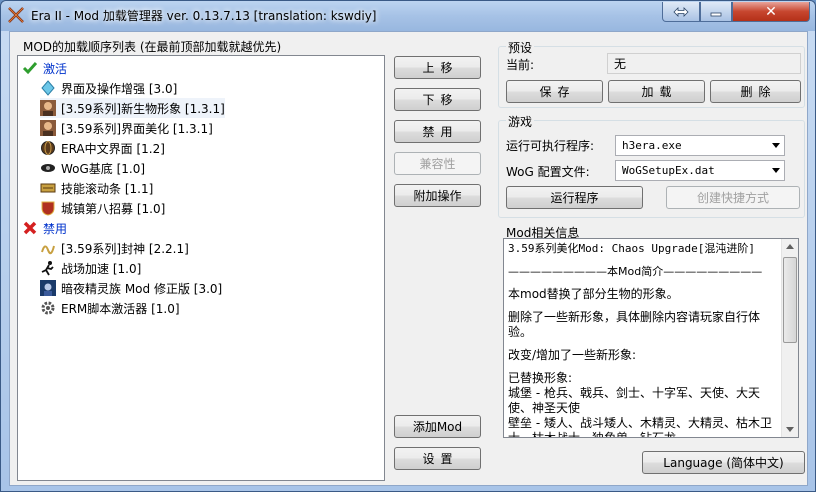 The width and height of the screenshot is (816, 492). What do you see at coordinates (16, 15) in the screenshot?
I see `crossed-swords-icon` at bounding box center [16, 15].